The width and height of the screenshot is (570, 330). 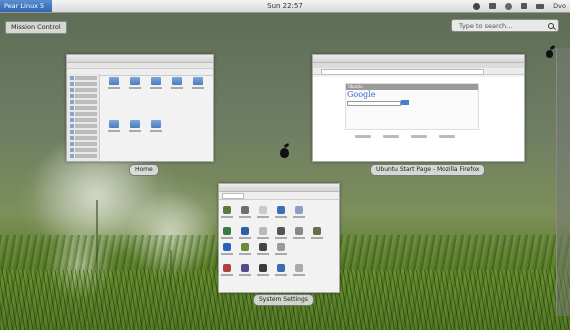 What do you see at coordinates (227, 212) in the screenshot?
I see `appearance-icon` at bounding box center [227, 212].